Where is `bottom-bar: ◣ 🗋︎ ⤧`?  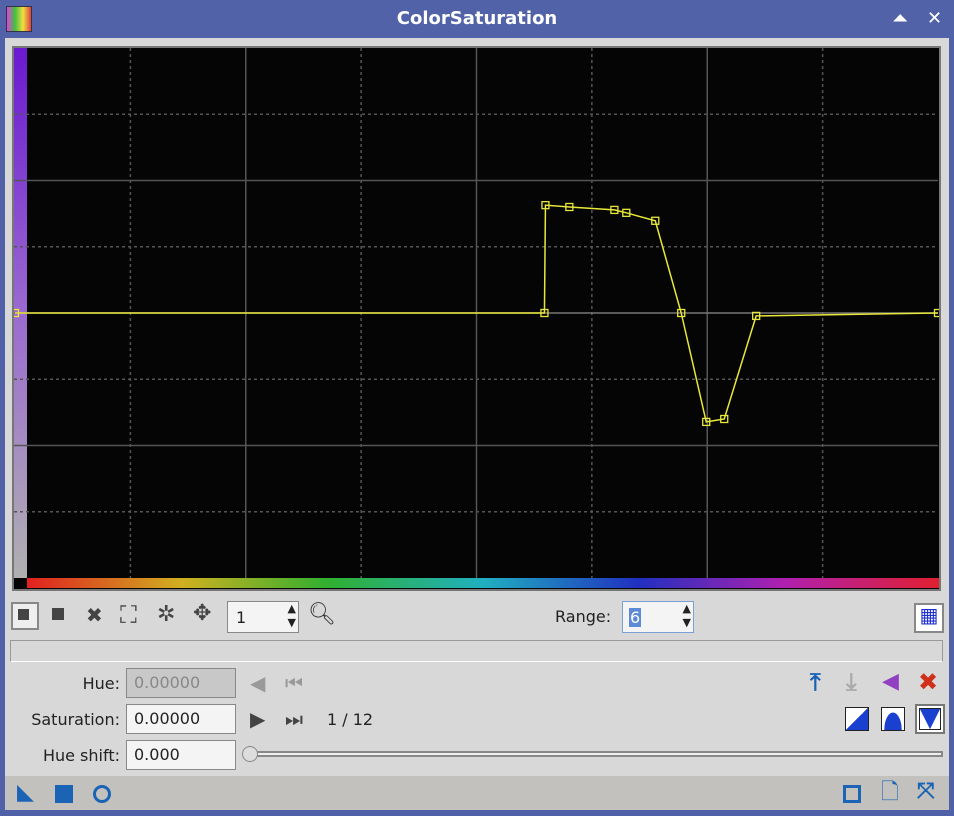 bottom-bar: ◣ 🗋︎ ⤧ is located at coordinates (477, 793).